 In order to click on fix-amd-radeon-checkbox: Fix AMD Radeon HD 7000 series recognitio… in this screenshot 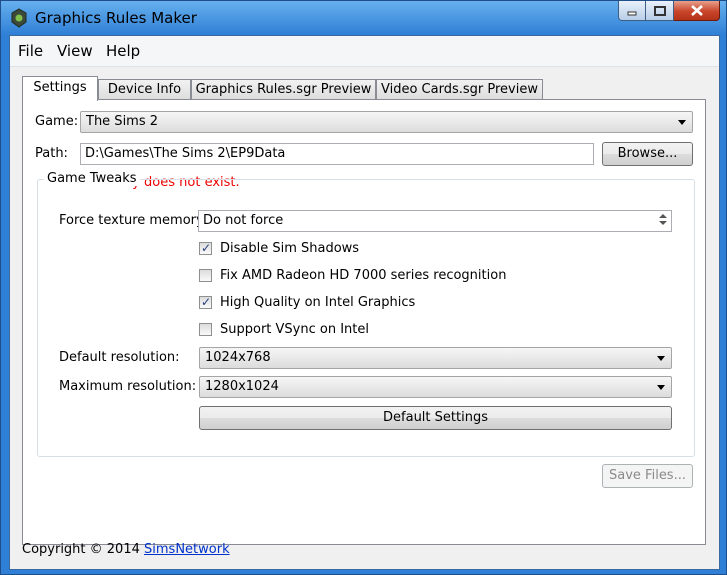, I will do `click(352, 275)`.